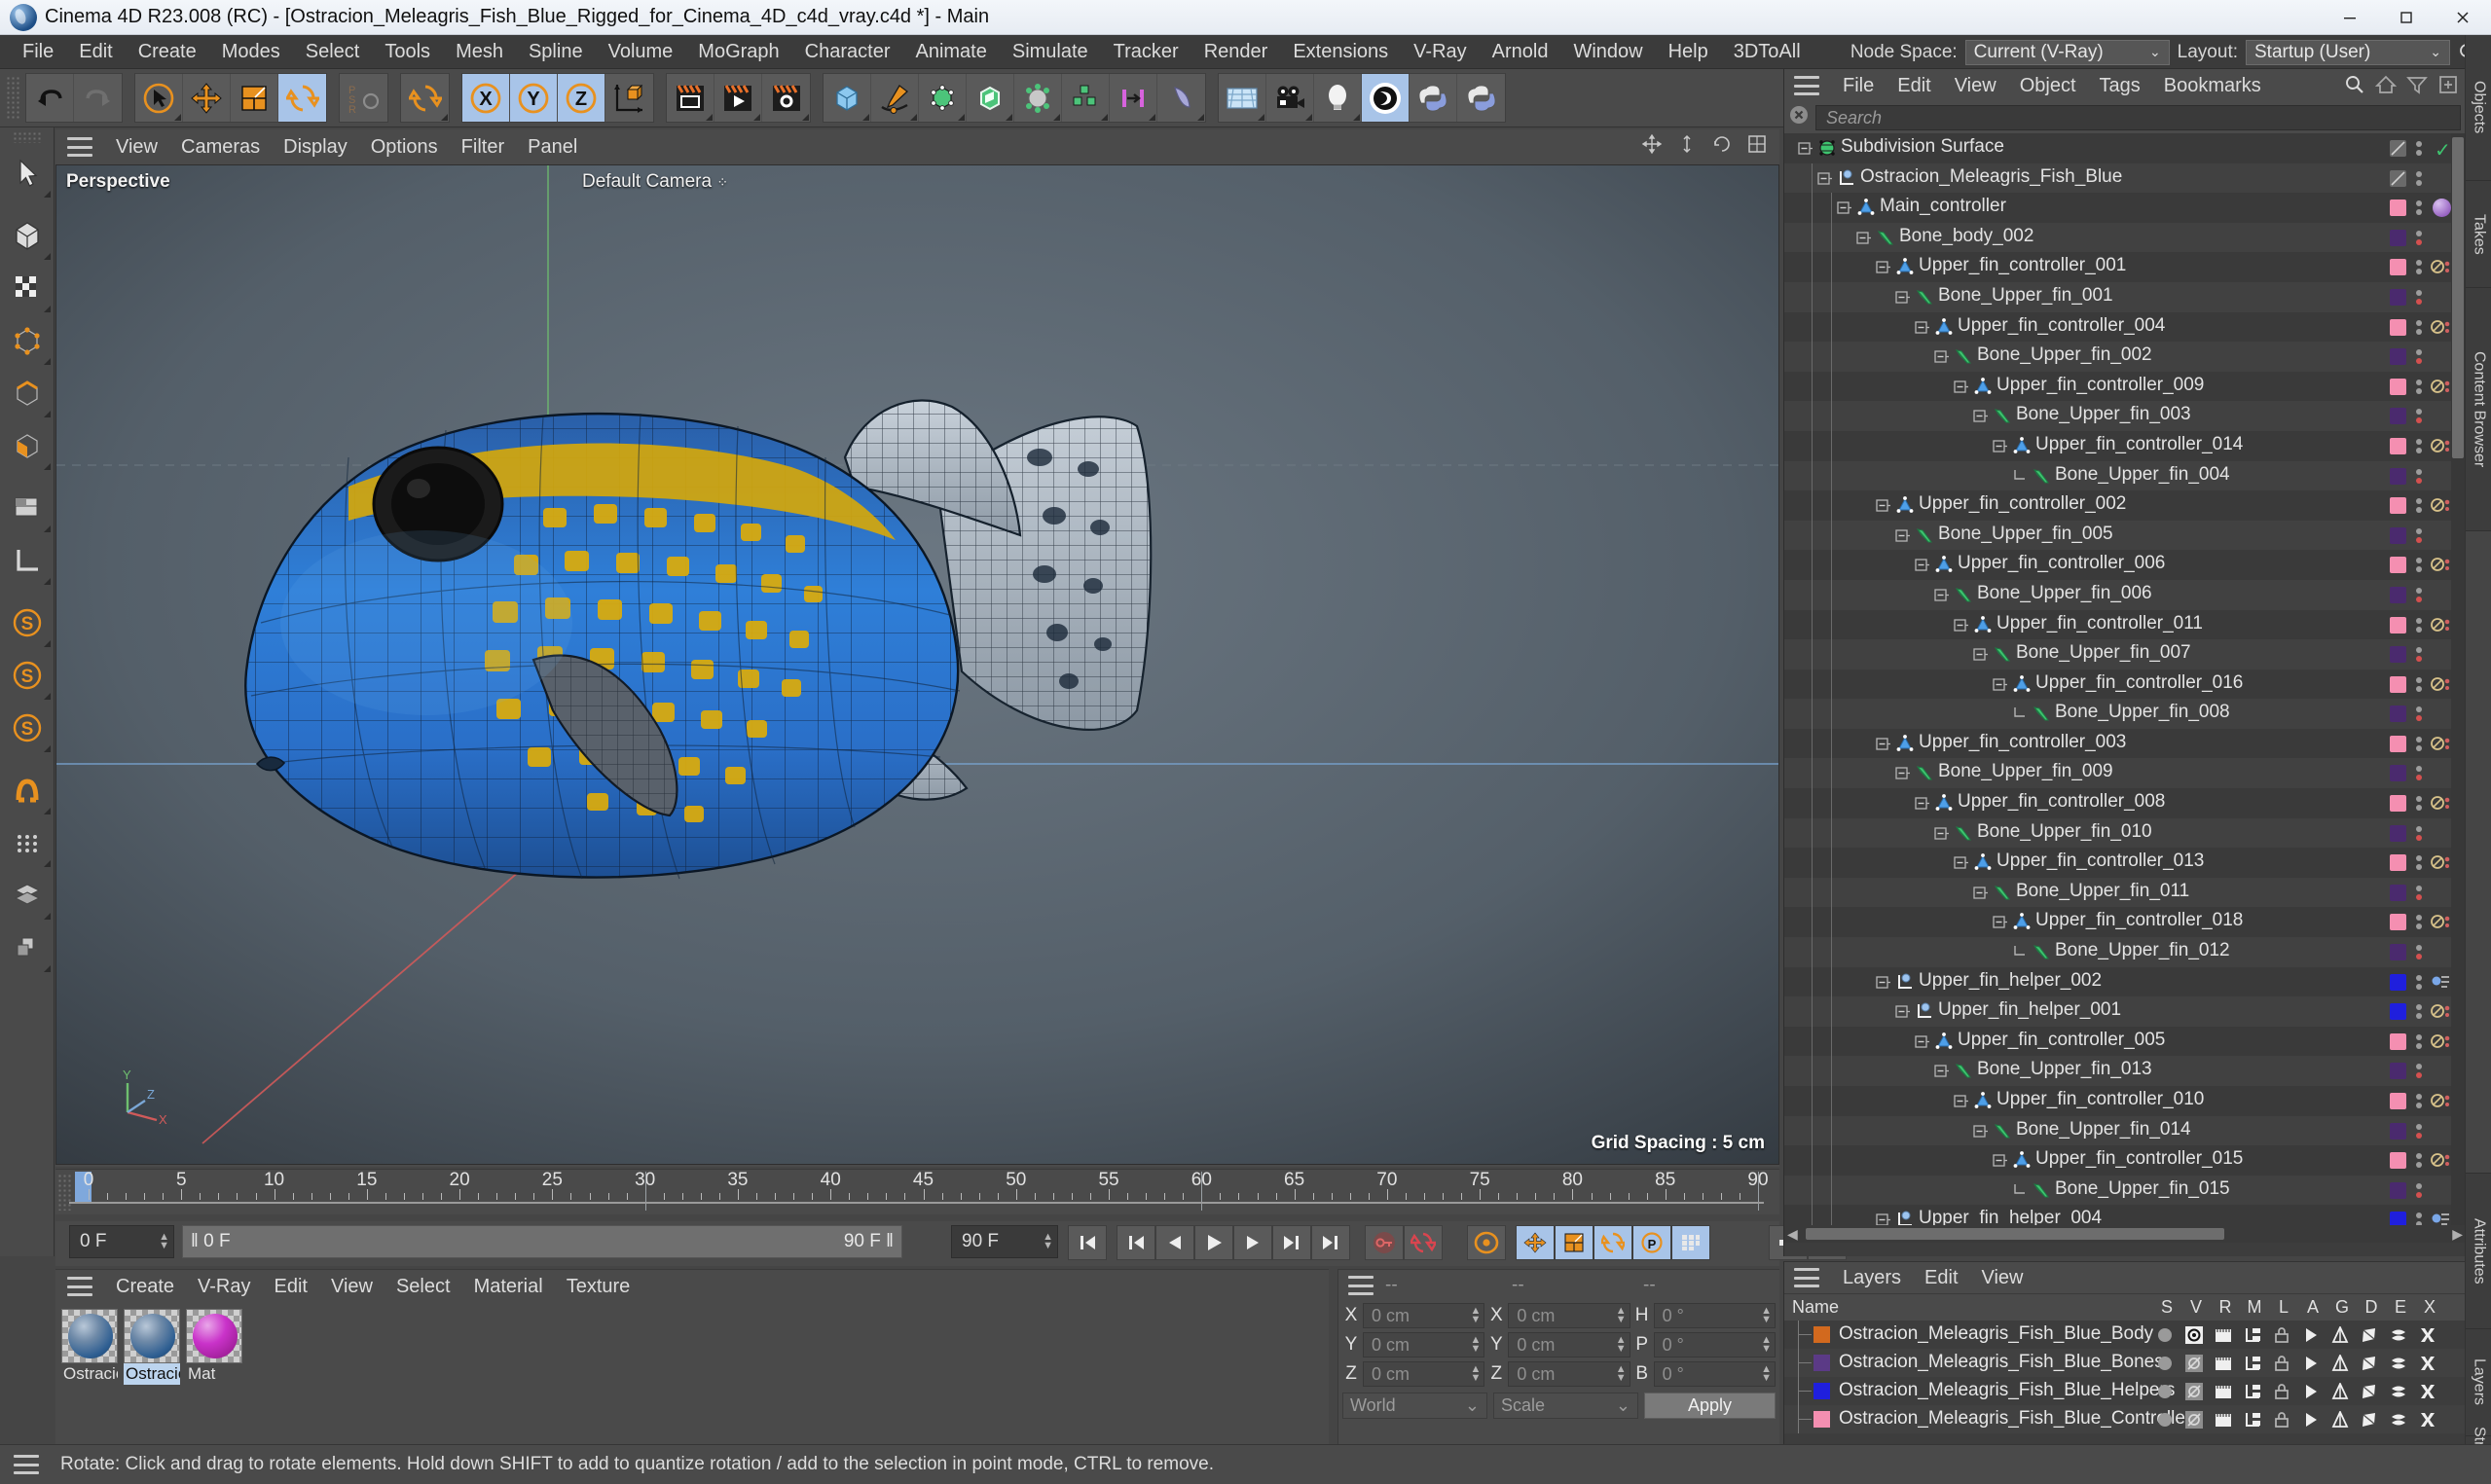  What do you see at coordinates (542, 1241) in the screenshot?
I see `preview-range-bar: ‖ 0 F 90 F ‖` at bounding box center [542, 1241].